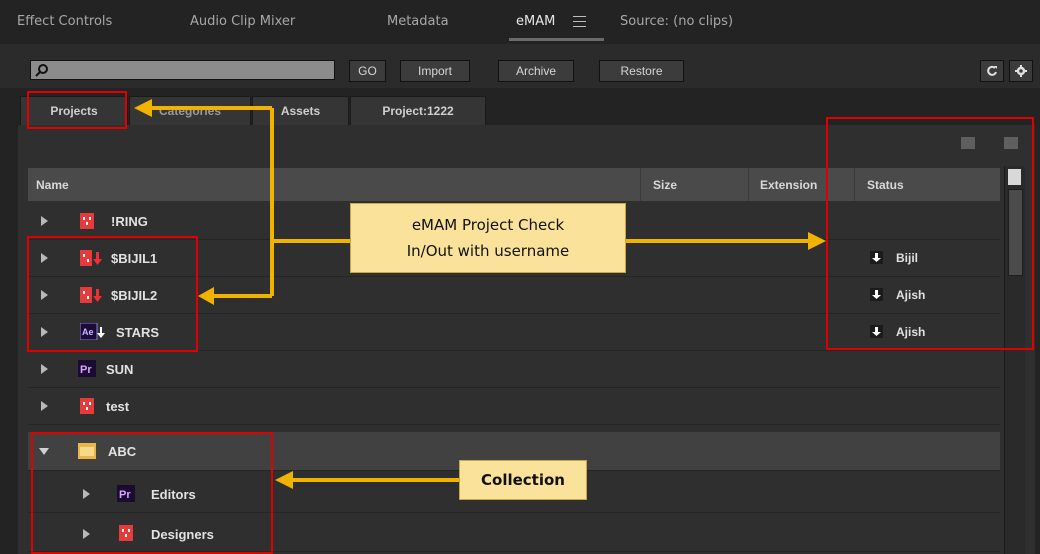 The width and height of the screenshot is (1040, 554). What do you see at coordinates (523, 480) in the screenshot?
I see `collection-callout: Collection` at bounding box center [523, 480].